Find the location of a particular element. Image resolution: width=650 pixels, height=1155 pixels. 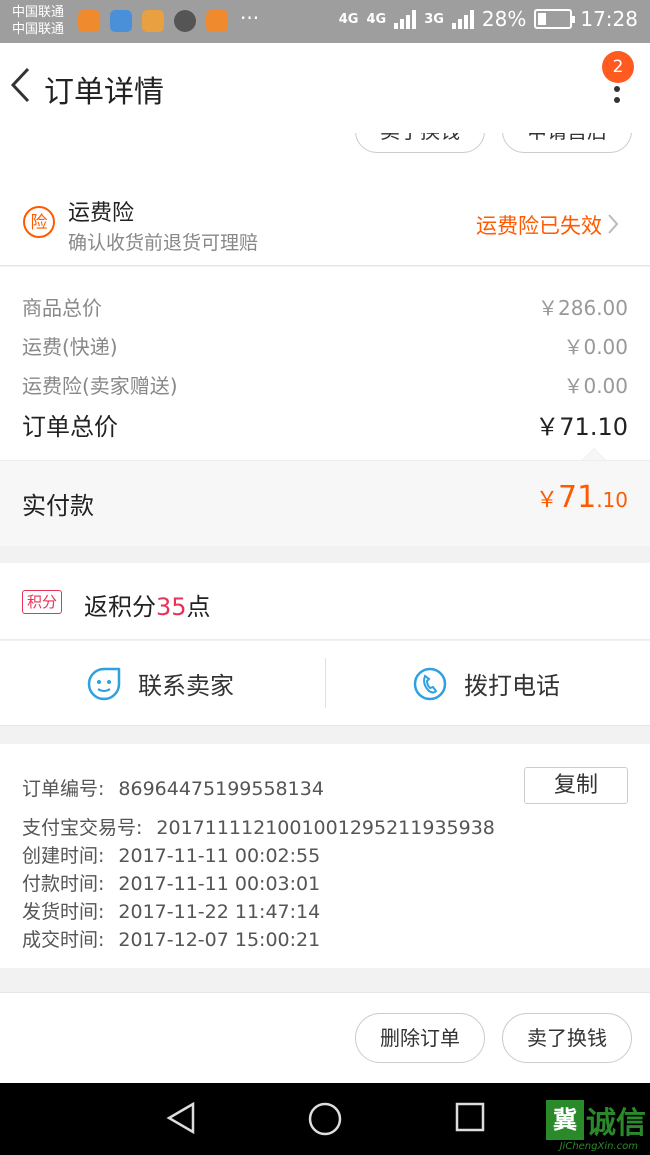

more-notifications-icon: ··· is located at coordinates (250, 18).